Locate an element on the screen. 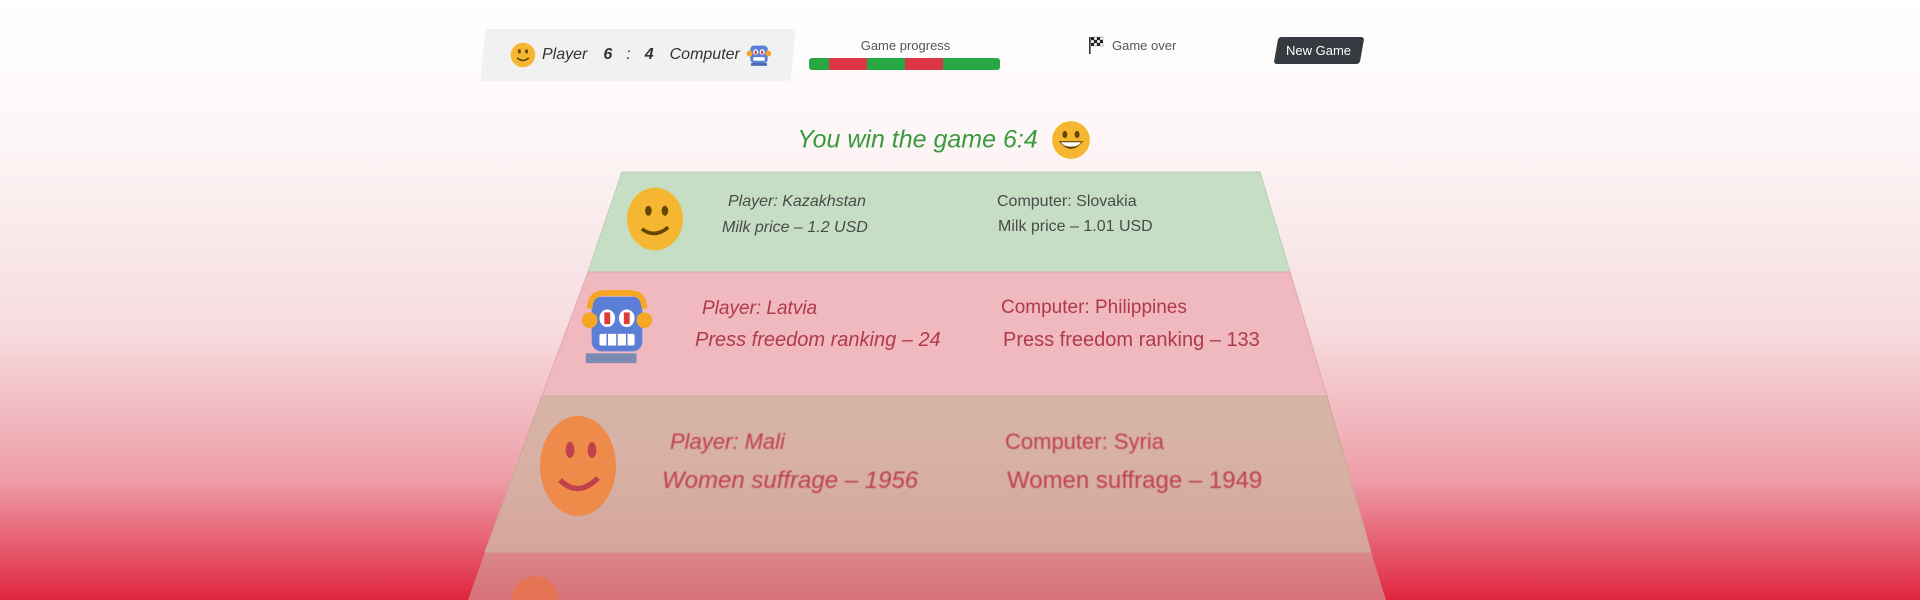 The image size is (1920, 600). player-country: Player: Mali is located at coordinates (727, 441).